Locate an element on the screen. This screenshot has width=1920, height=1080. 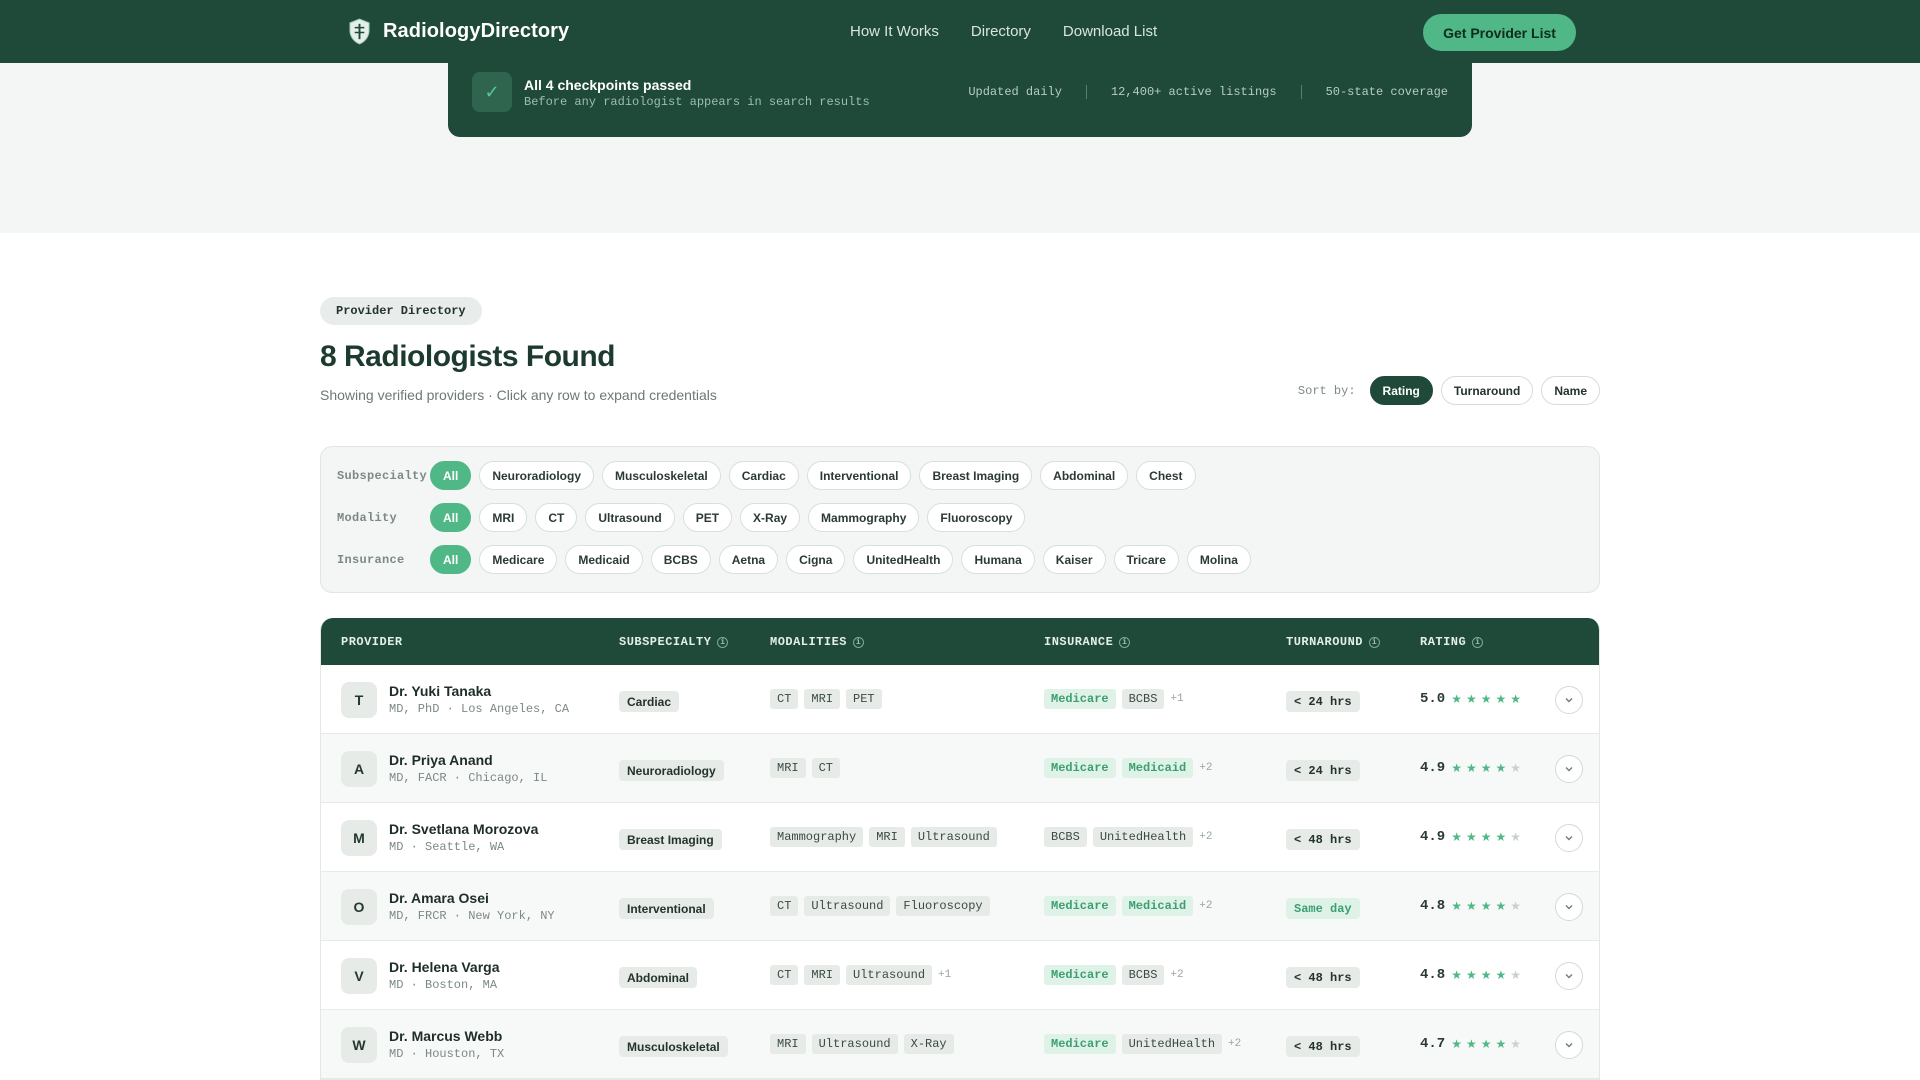
filter-chip-aetna: Aetna is located at coordinates (748, 559).